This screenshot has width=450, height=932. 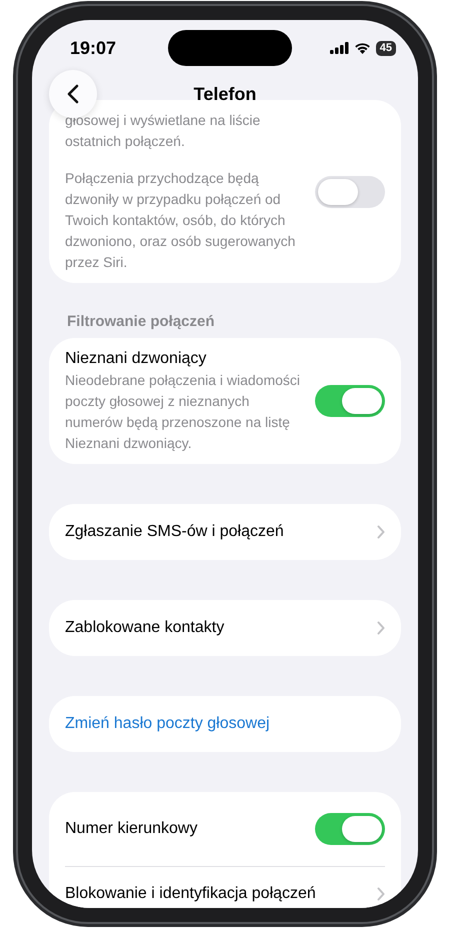 What do you see at coordinates (131, 829) in the screenshot?
I see `setting-label: Numer kierunkowy` at bounding box center [131, 829].